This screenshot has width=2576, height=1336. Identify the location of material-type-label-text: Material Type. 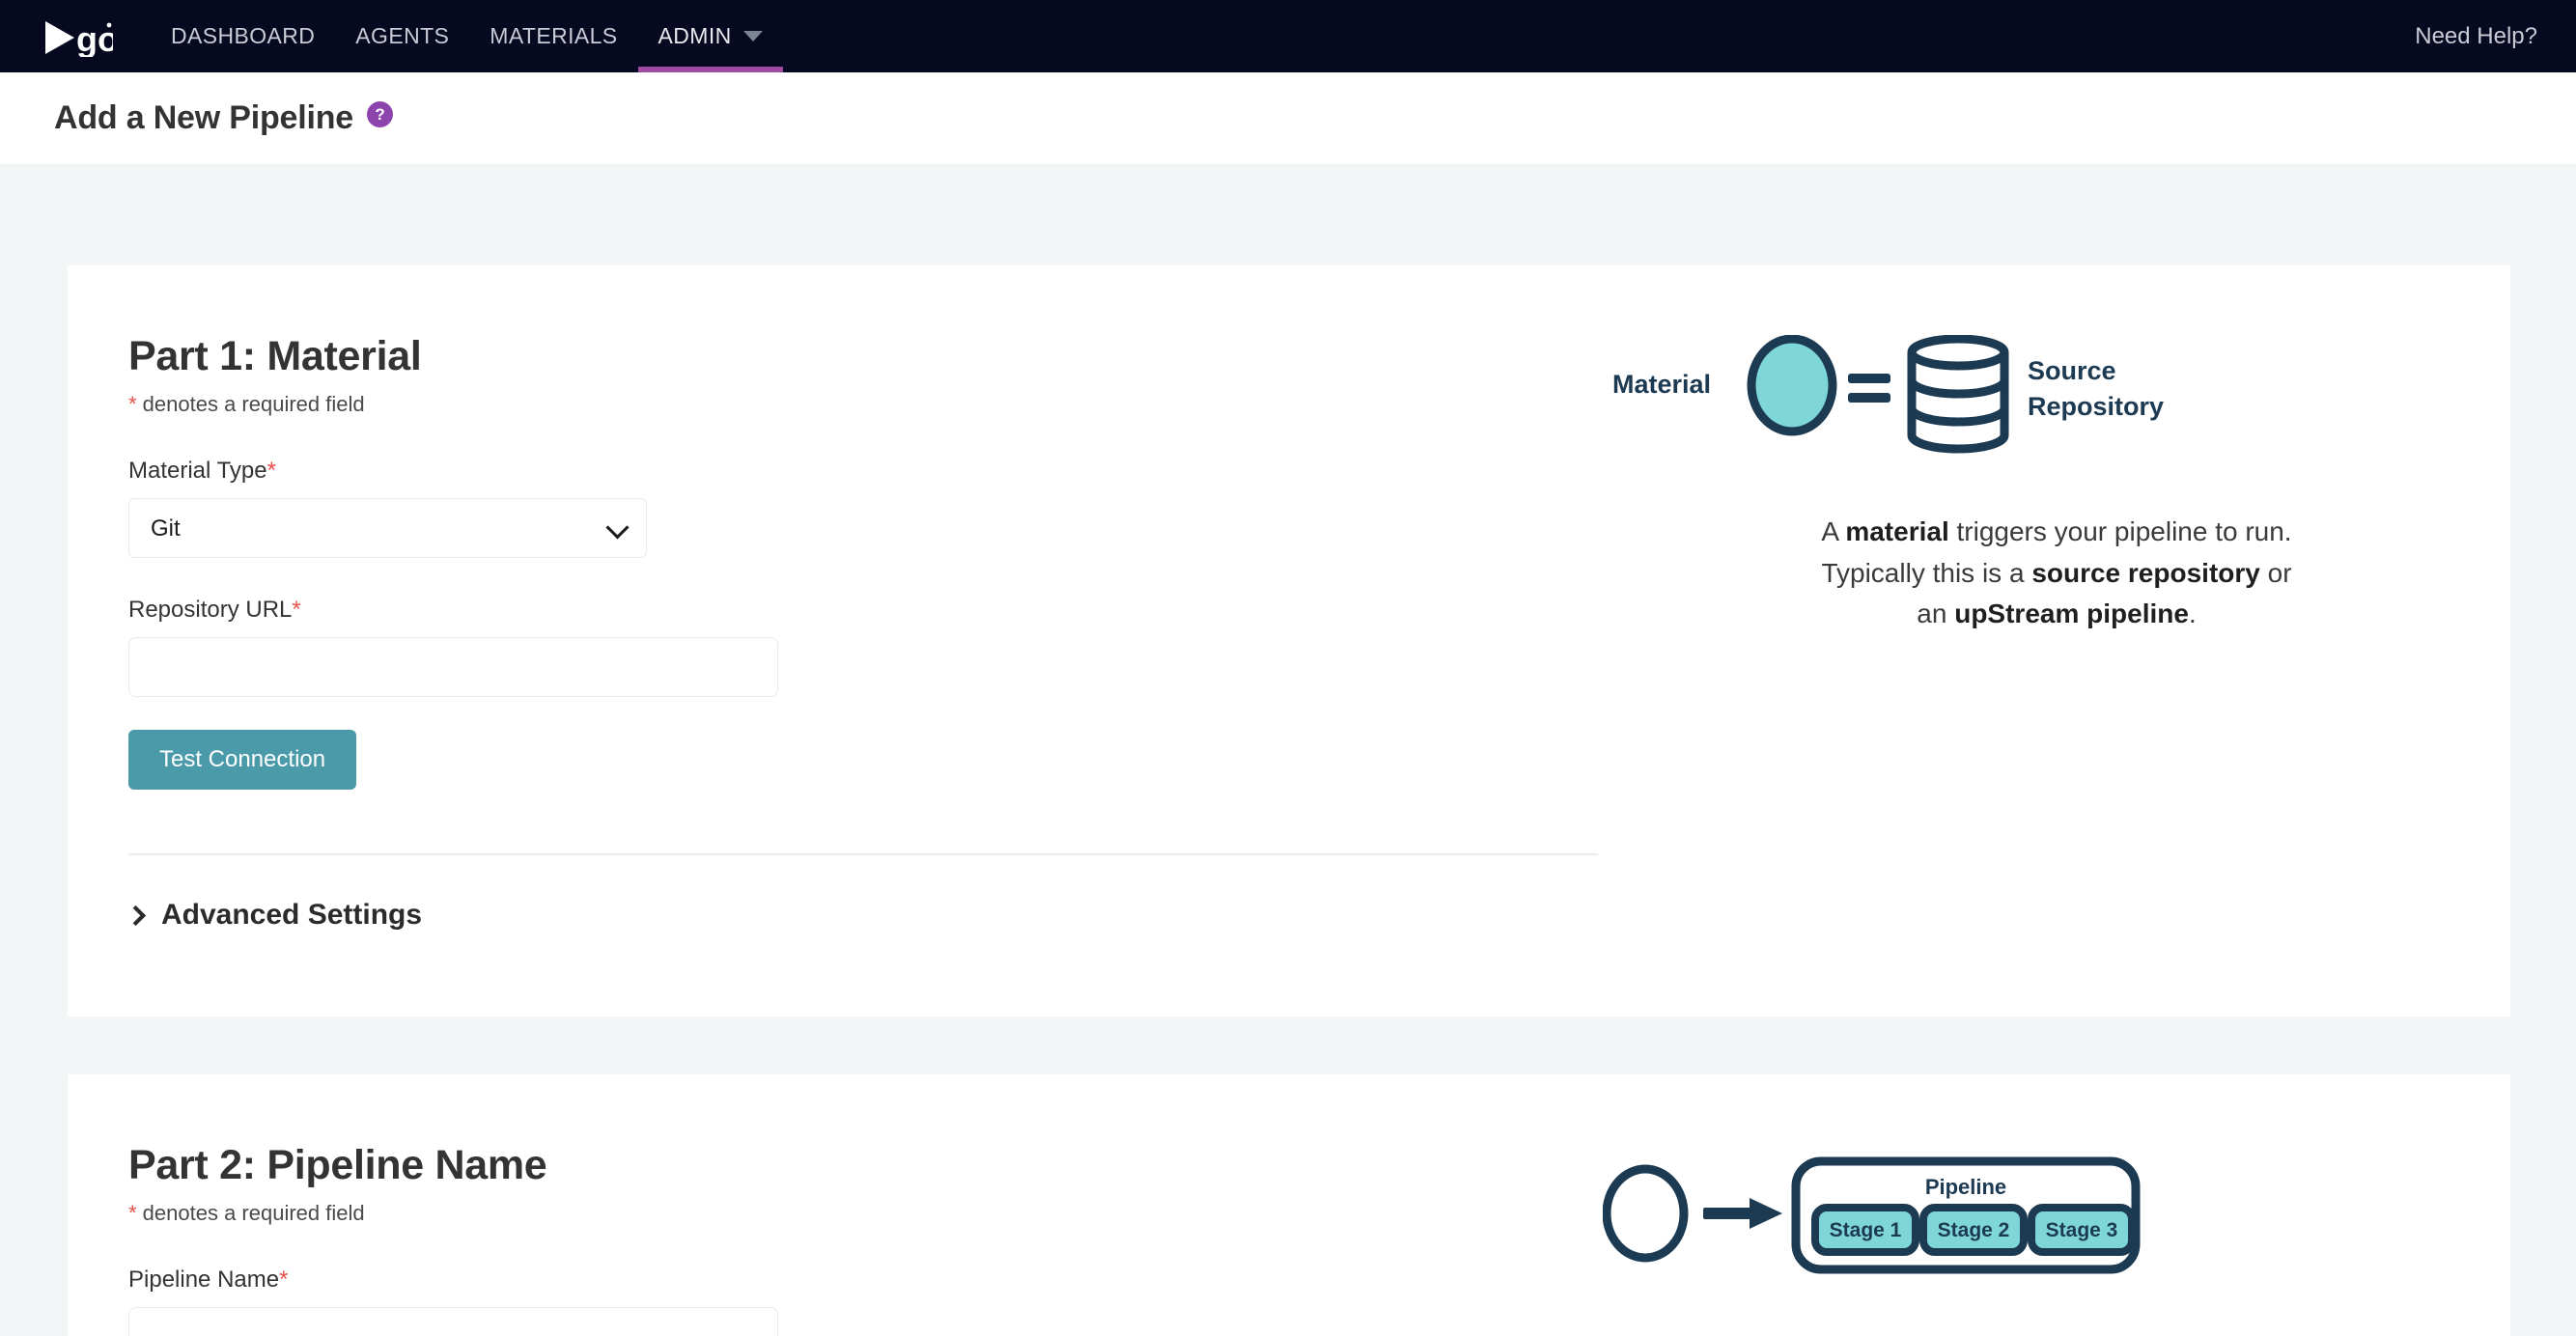
(198, 471).